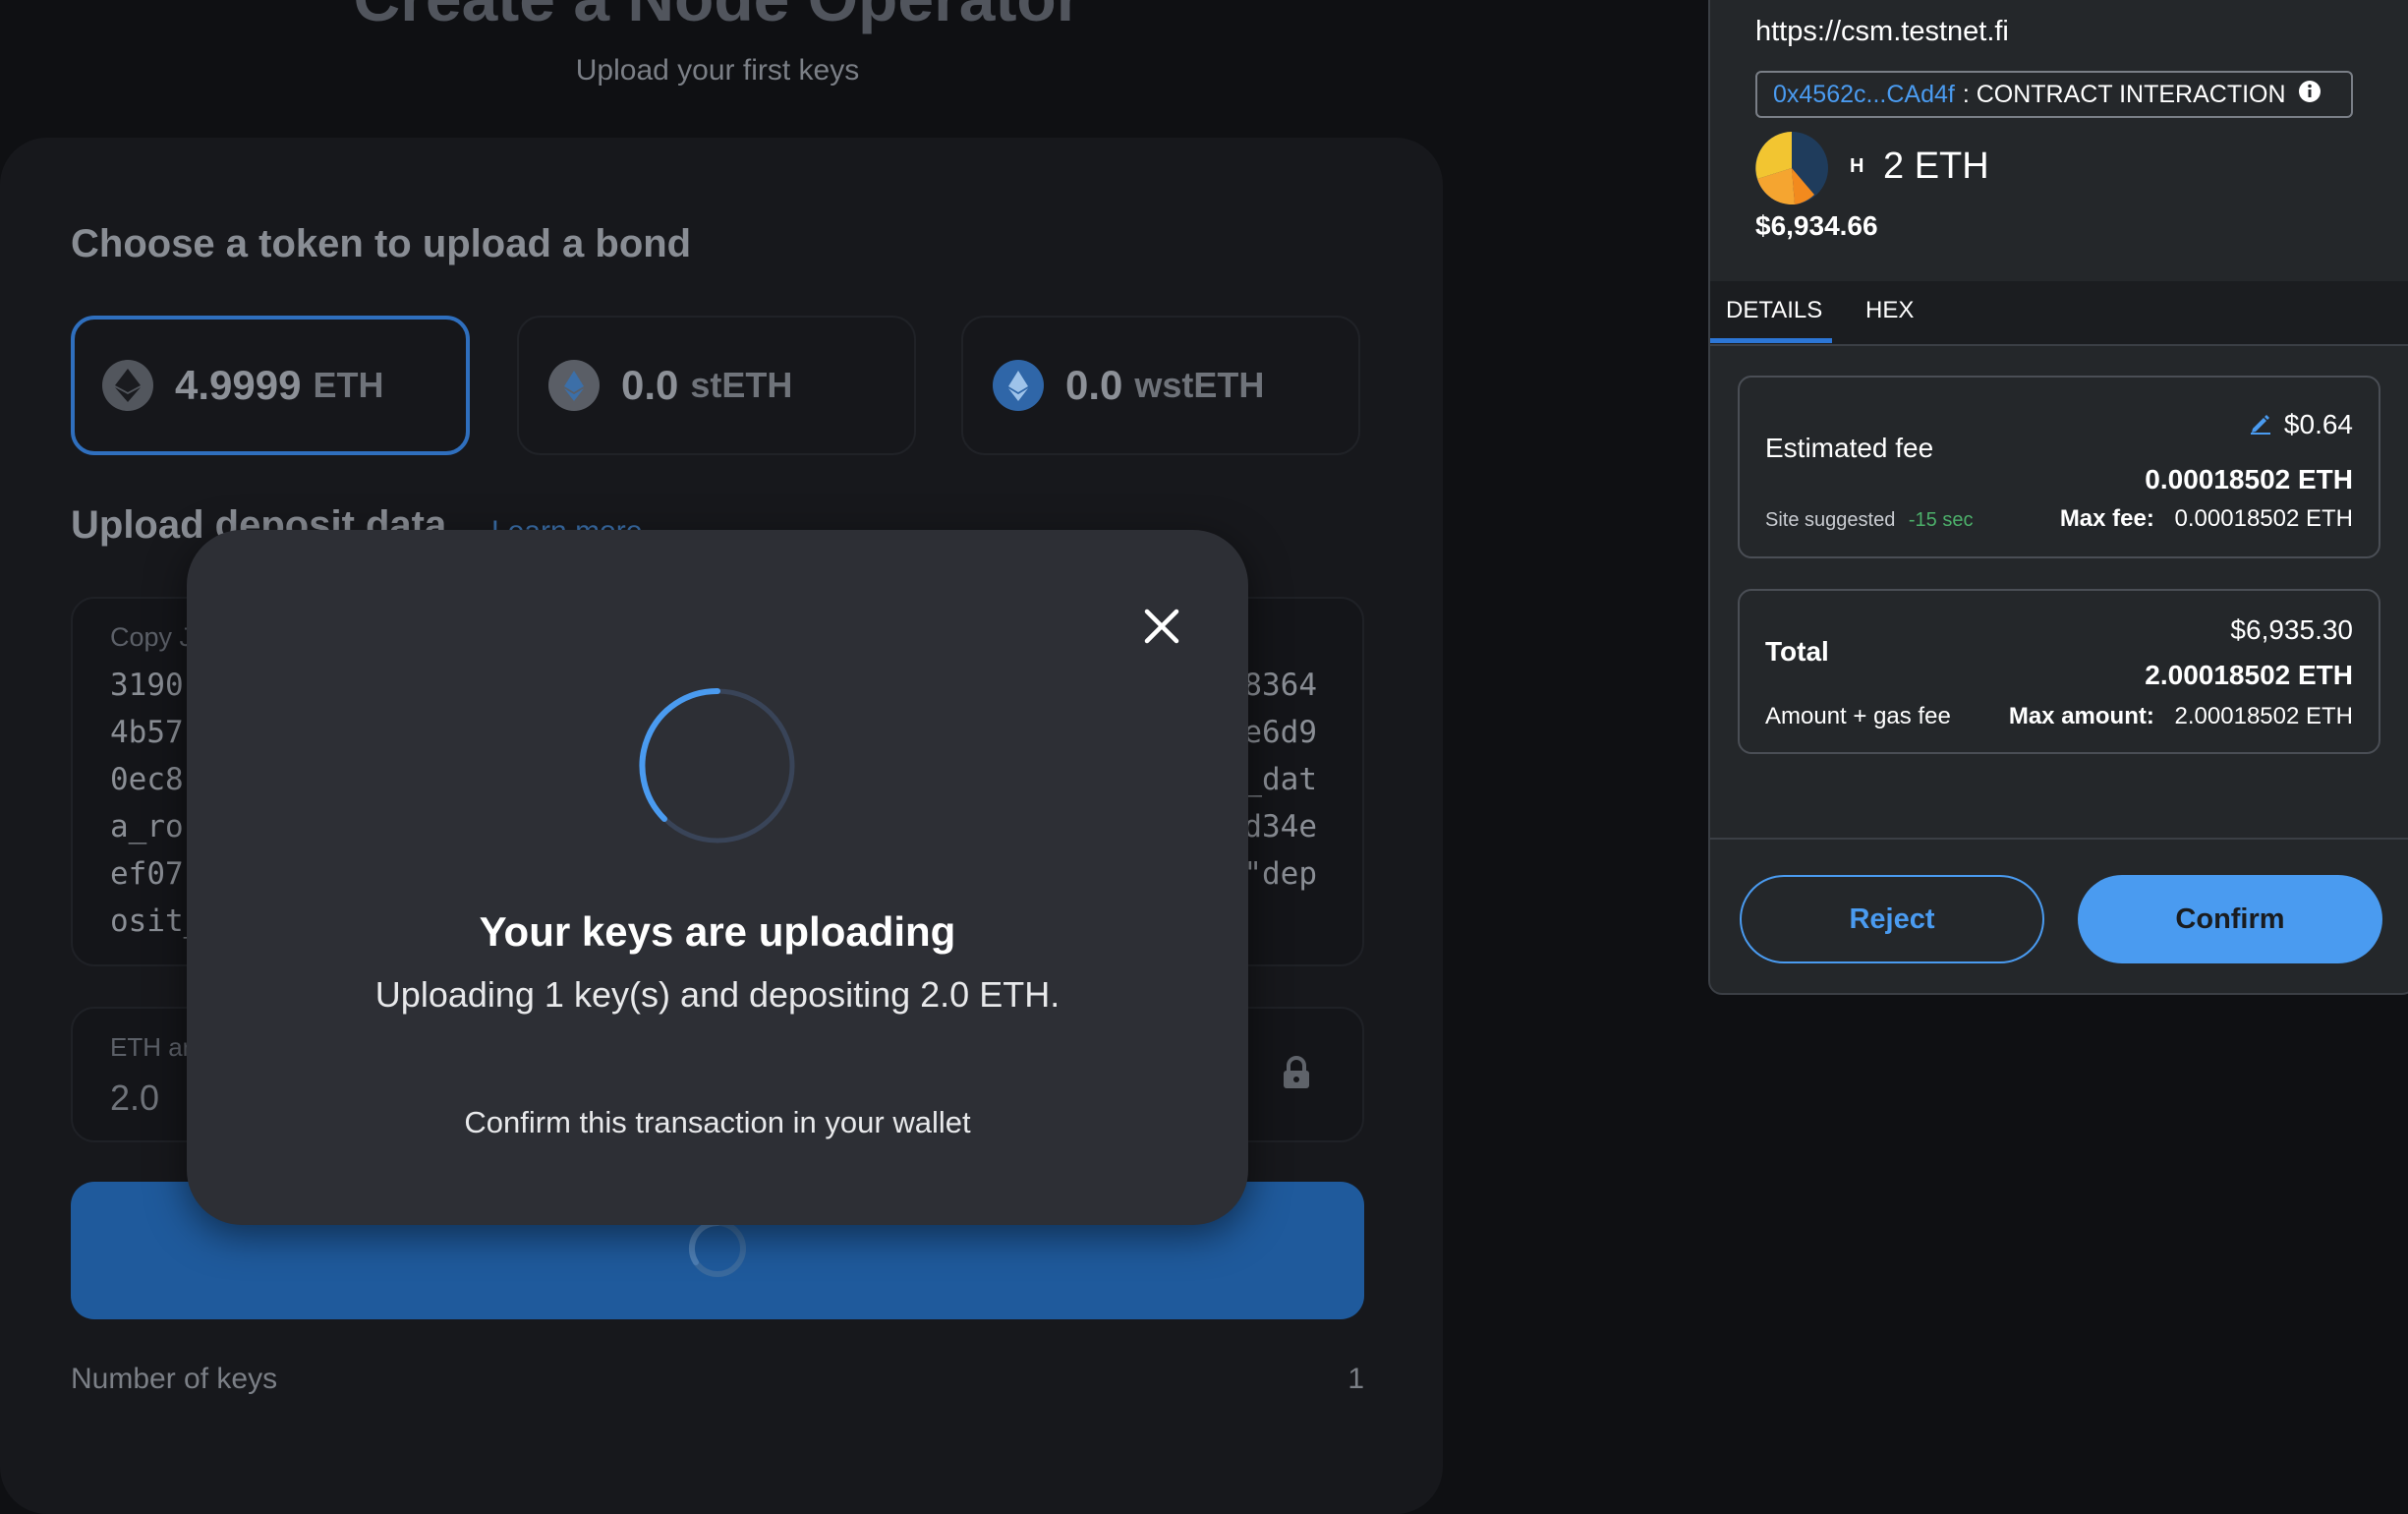 Image resolution: width=2408 pixels, height=1514 pixels. I want to click on page-subtitle: Upload your first keys, so click(717, 70).